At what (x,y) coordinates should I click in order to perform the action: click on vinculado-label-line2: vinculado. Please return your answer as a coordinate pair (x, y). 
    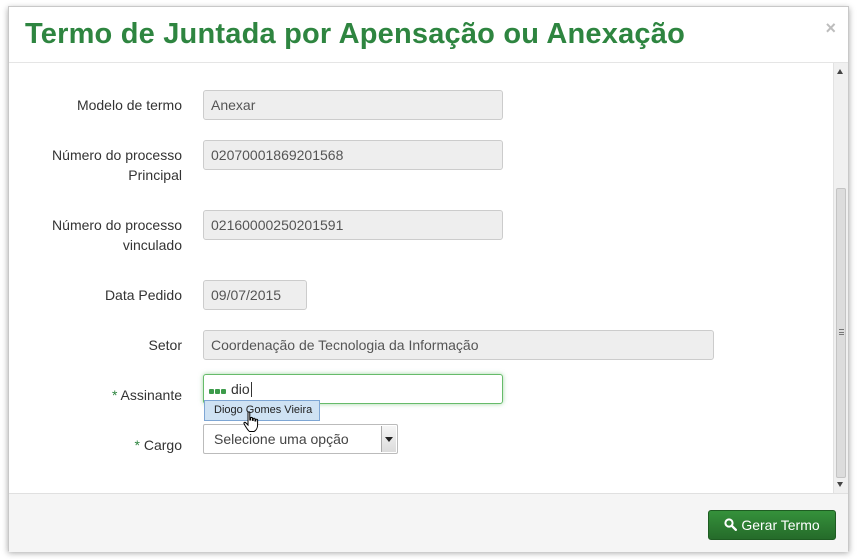
    Looking at the image, I should click on (152, 245).